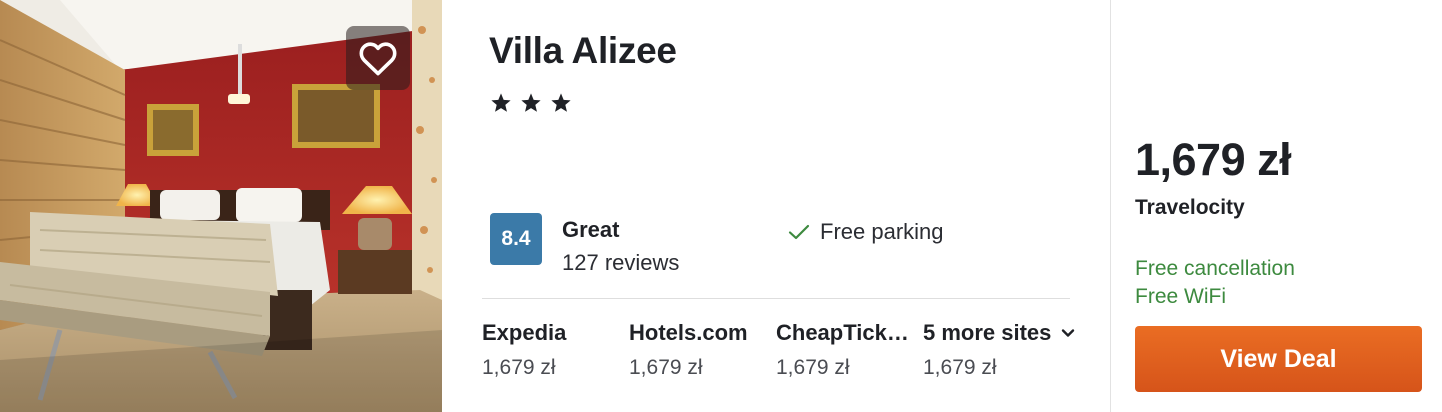 The height and width of the screenshot is (412, 1442). Describe the element at coordinates (1068, 333) in the screenshot. I see `chevron-down-icon` at that location.